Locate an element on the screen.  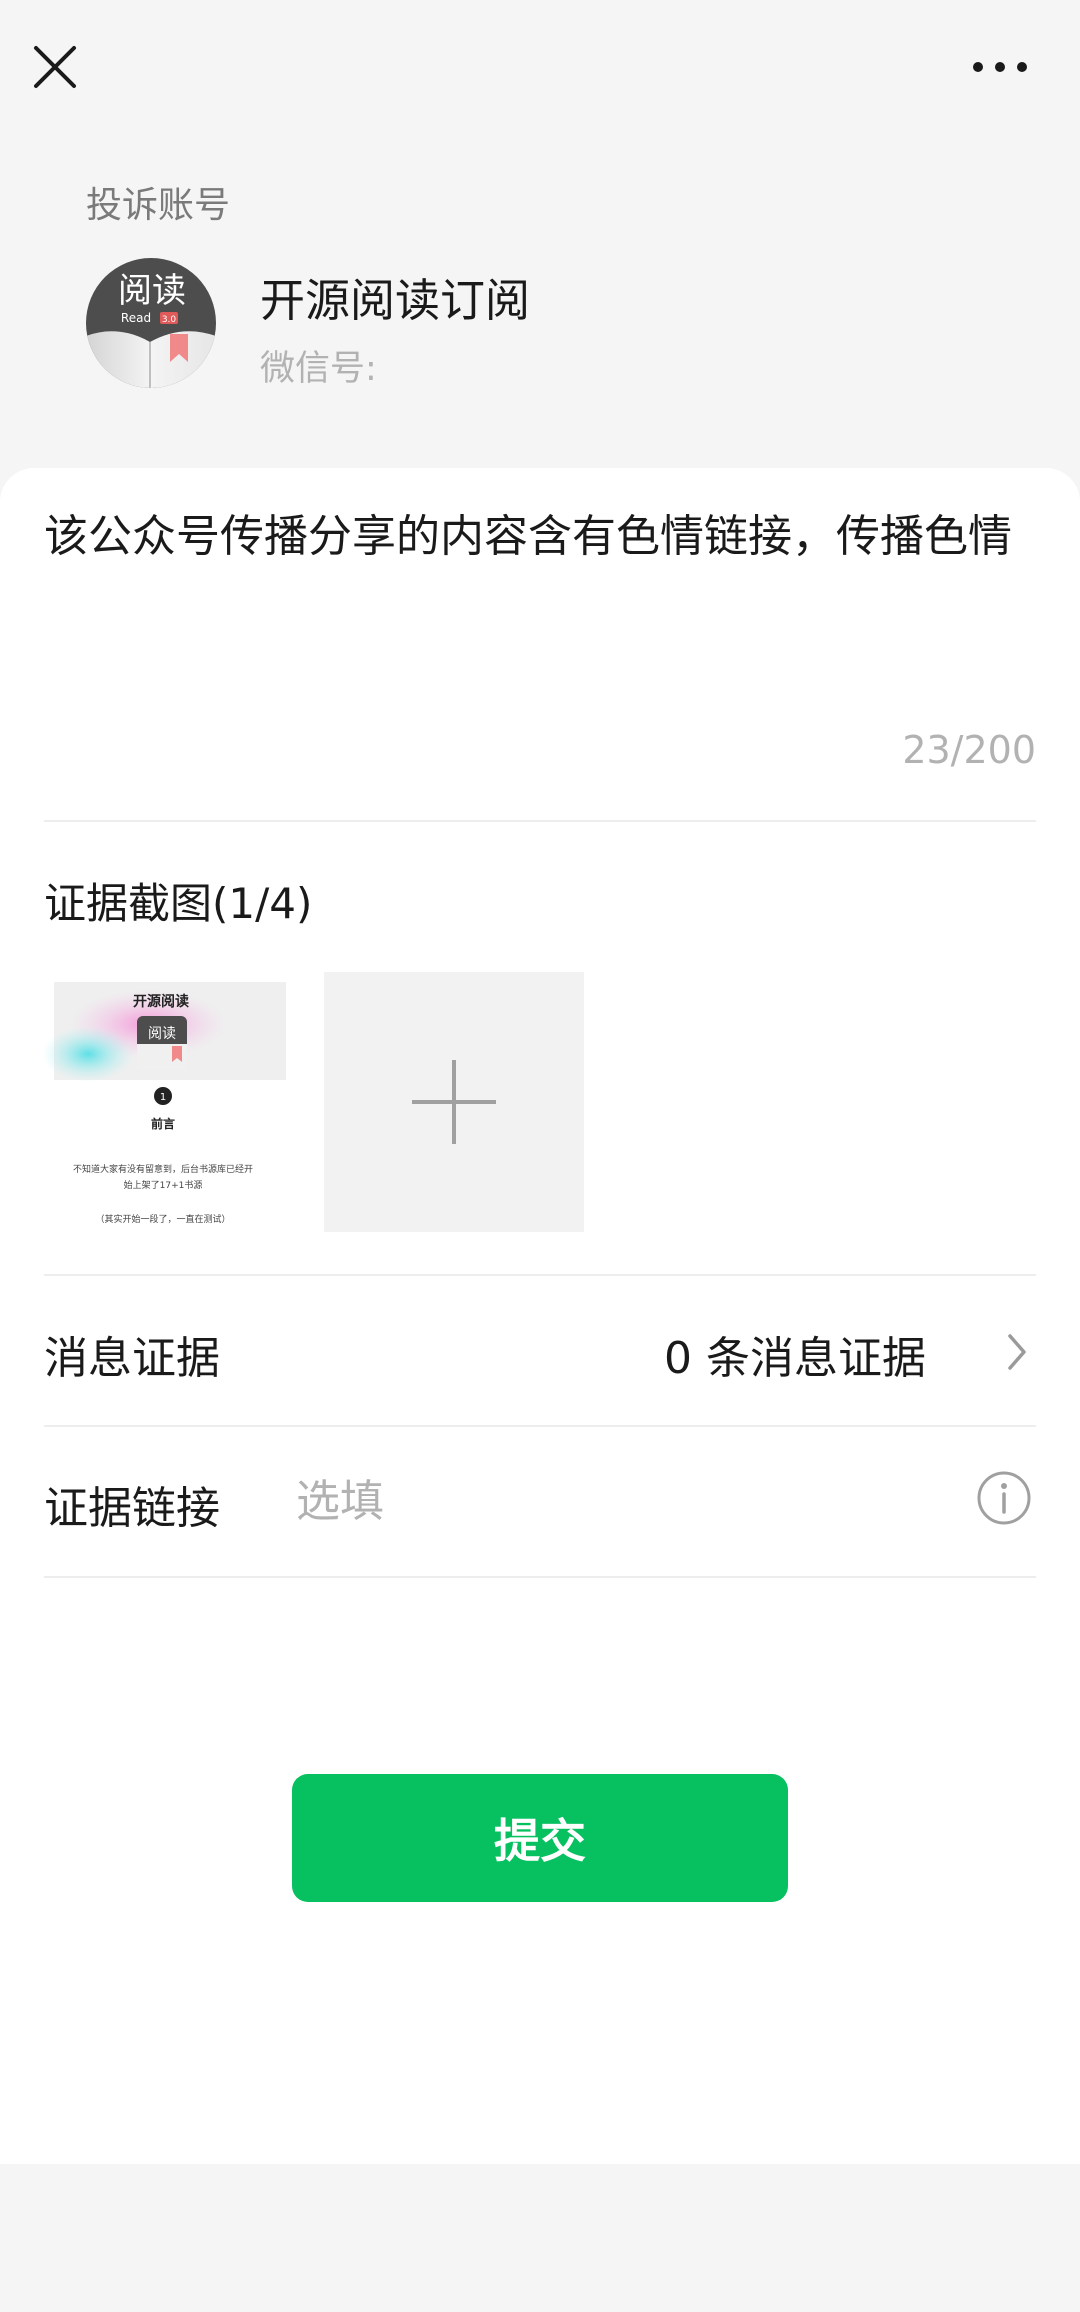
message-evidence-label: 消息证据 is located at coordinates (132, 1358).